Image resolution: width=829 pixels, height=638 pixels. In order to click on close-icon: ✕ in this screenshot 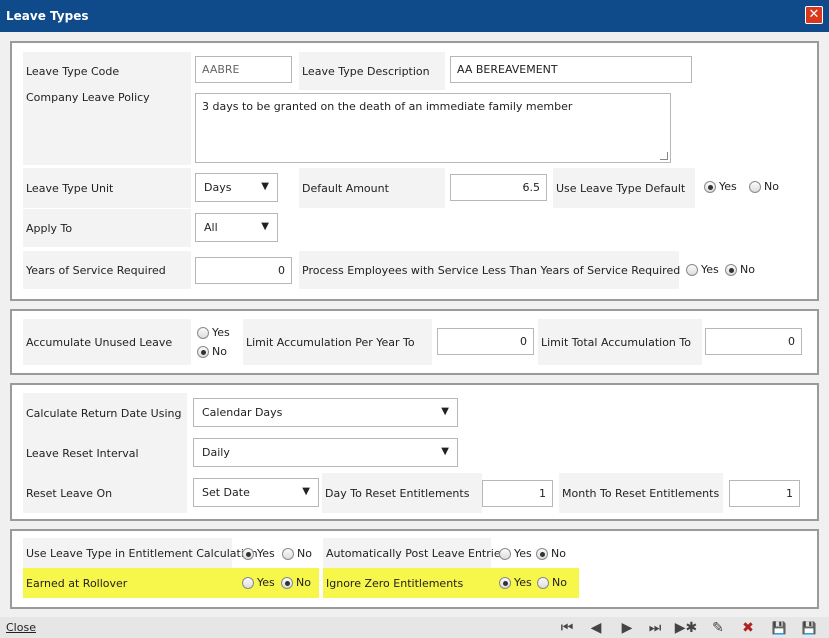, I will do `click(814, 15)`.